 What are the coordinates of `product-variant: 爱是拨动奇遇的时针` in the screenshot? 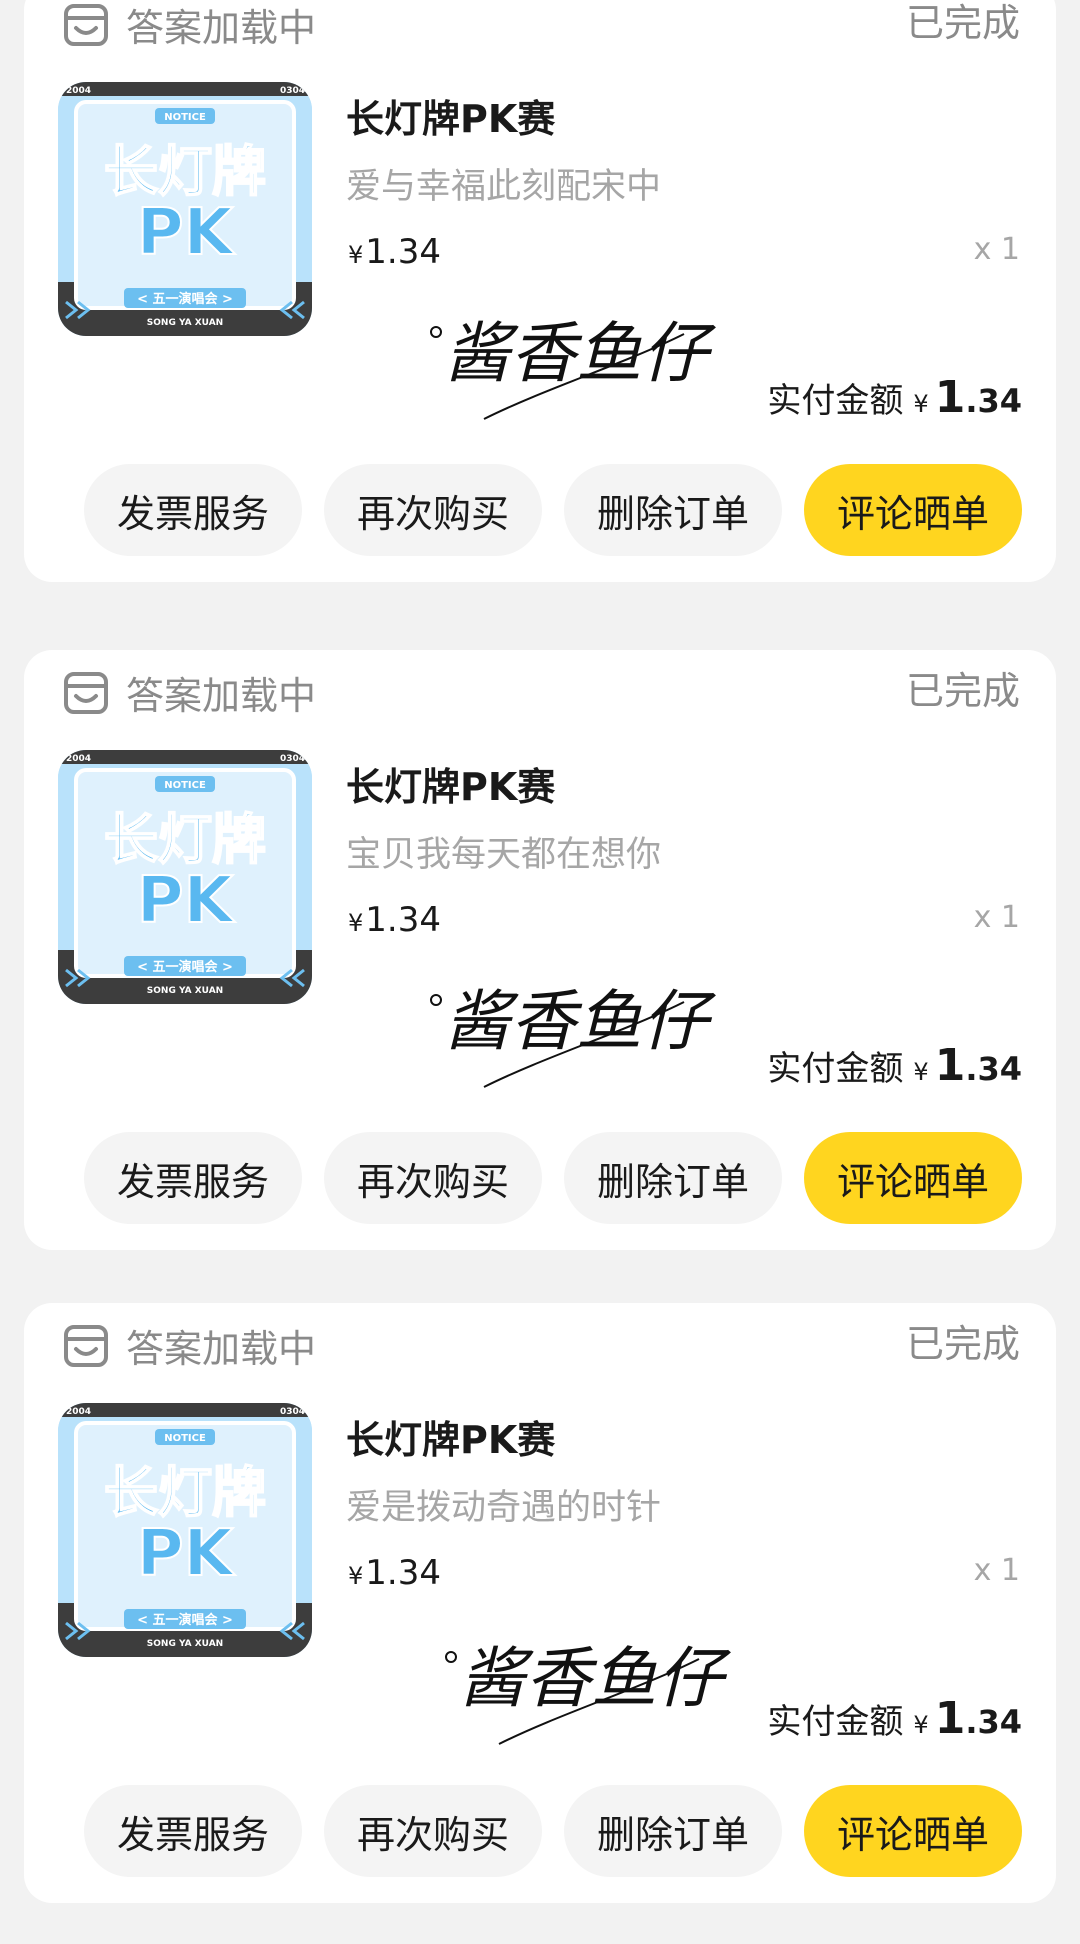 It's located at (504, 1508).